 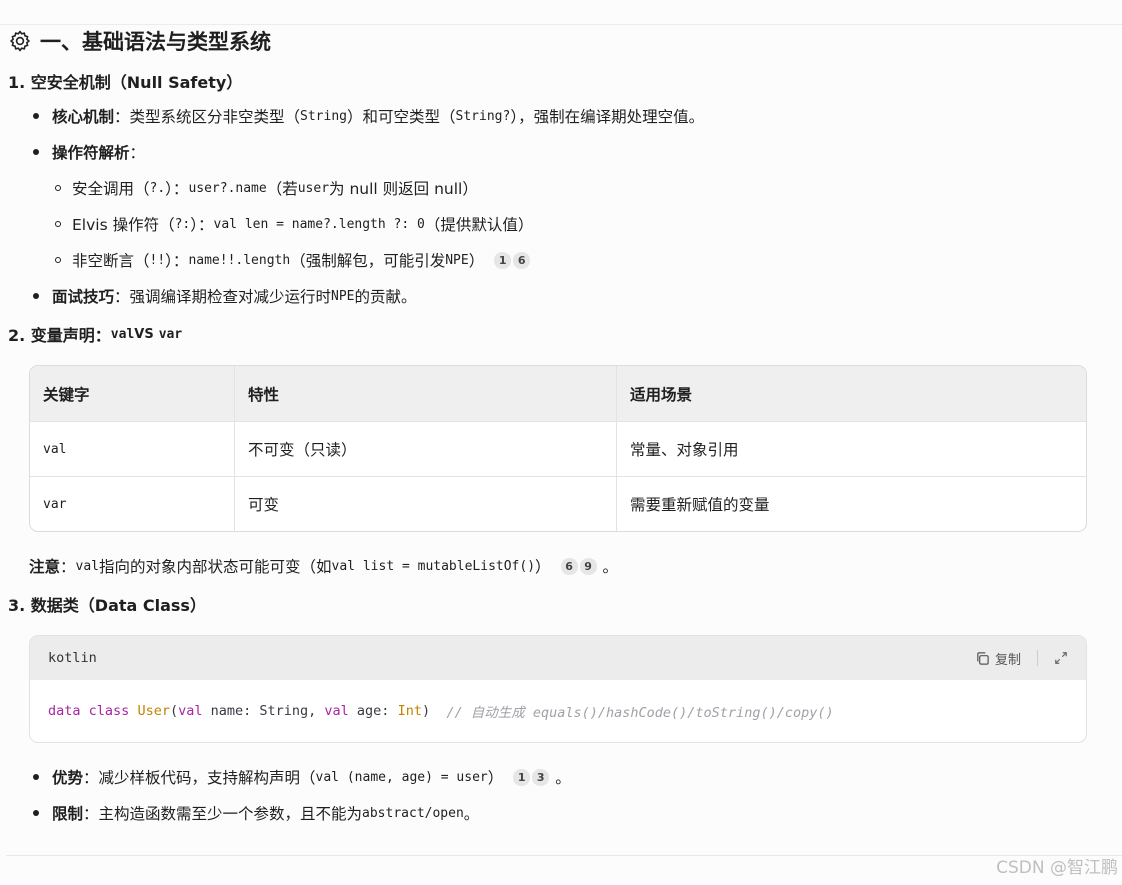 What do you see at coordinates (368, 261) in the screenshot?
I see `sub3-text-c: （强制解包，可能引发` at bounding box center [368, 261].